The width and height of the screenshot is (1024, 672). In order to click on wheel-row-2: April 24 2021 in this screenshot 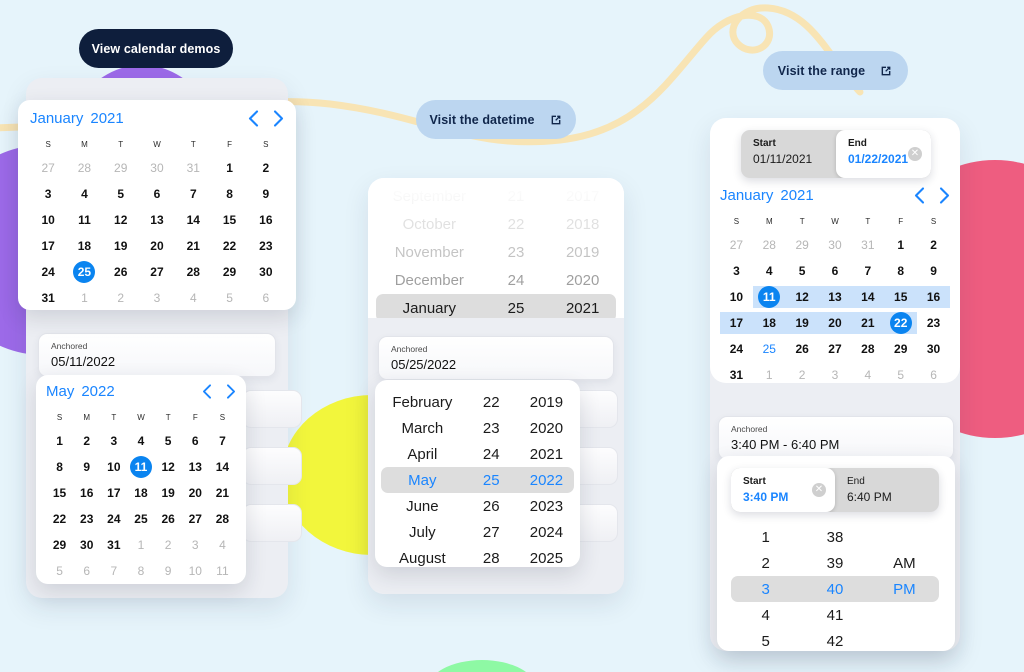, I will do `click(477, 454)`.